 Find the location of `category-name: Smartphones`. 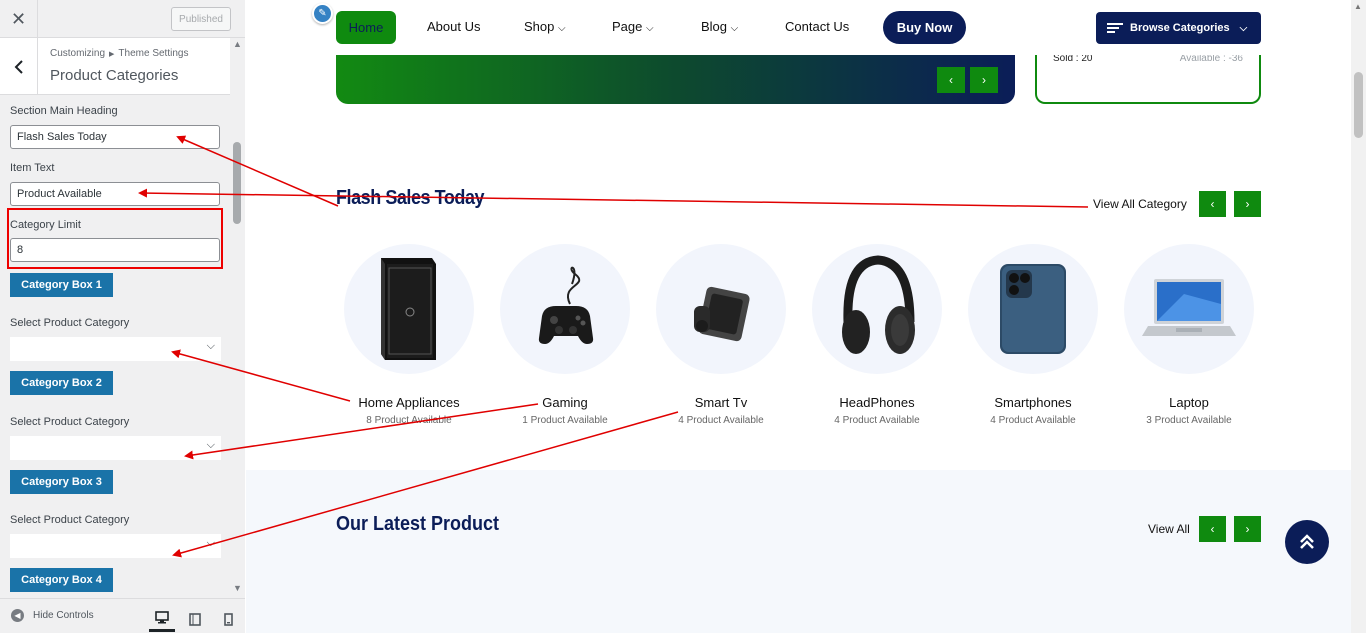

category-name: Smartphones is located at coordinates (1033, 402).